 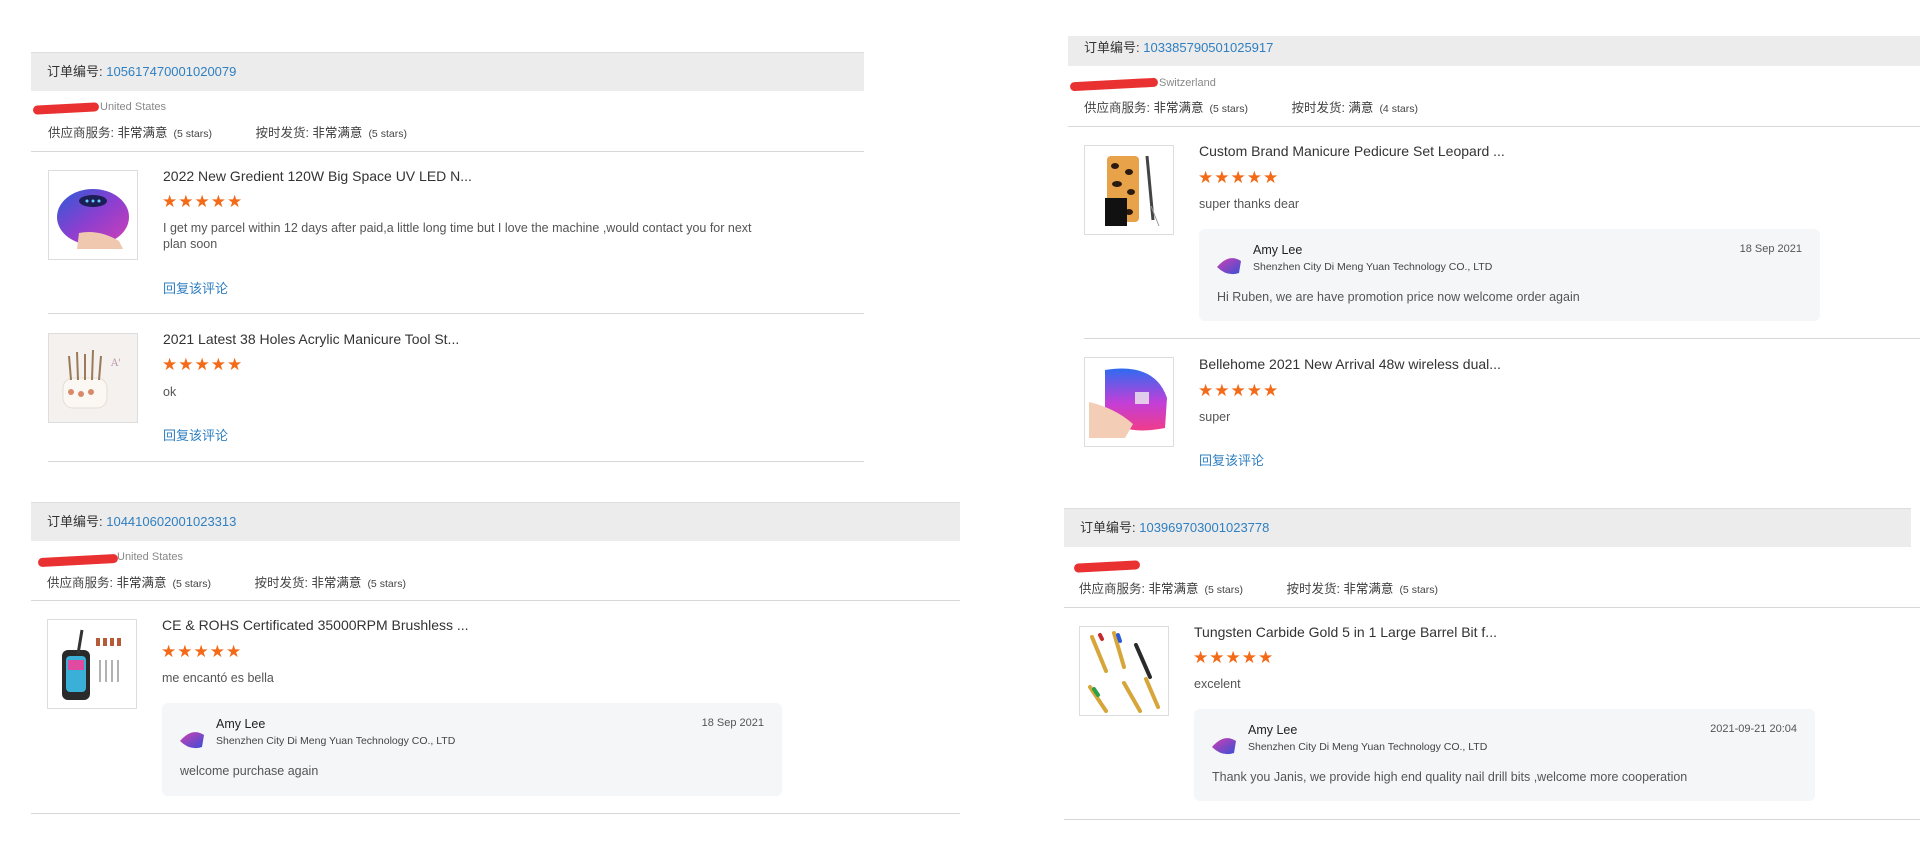 I want to click on order-number: 103969703001023778, so click(x=1204, y=527).